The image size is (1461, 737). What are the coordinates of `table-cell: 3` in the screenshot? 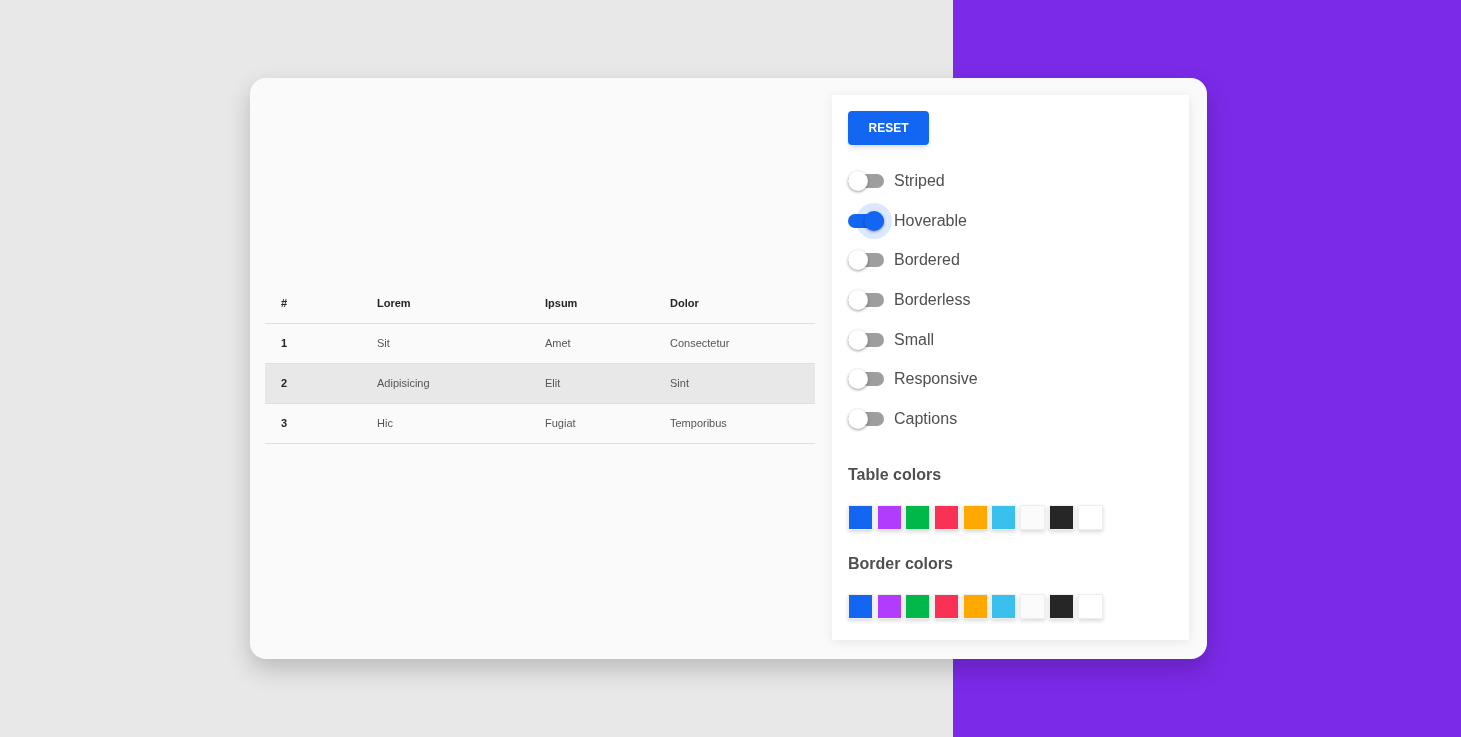 It's located at (313, 423).